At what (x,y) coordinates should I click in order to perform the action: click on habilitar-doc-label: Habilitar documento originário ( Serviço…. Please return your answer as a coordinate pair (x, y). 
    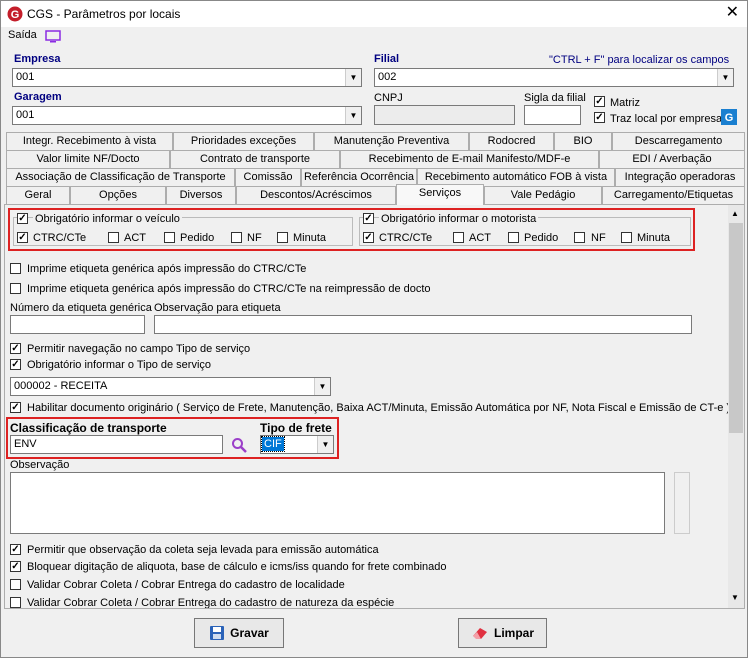
    Looking at the image, I should click on (379, 408).